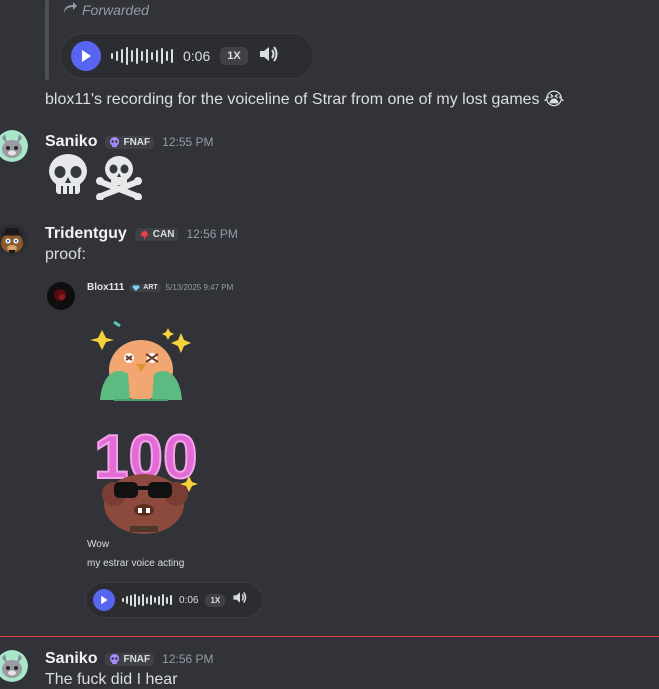 The height and width of the screenshot is (689, 659). What do you see at coordinates (86, 234) in the screenshot?
I see `username: Tridentguy` at bounding box center [86, 234].